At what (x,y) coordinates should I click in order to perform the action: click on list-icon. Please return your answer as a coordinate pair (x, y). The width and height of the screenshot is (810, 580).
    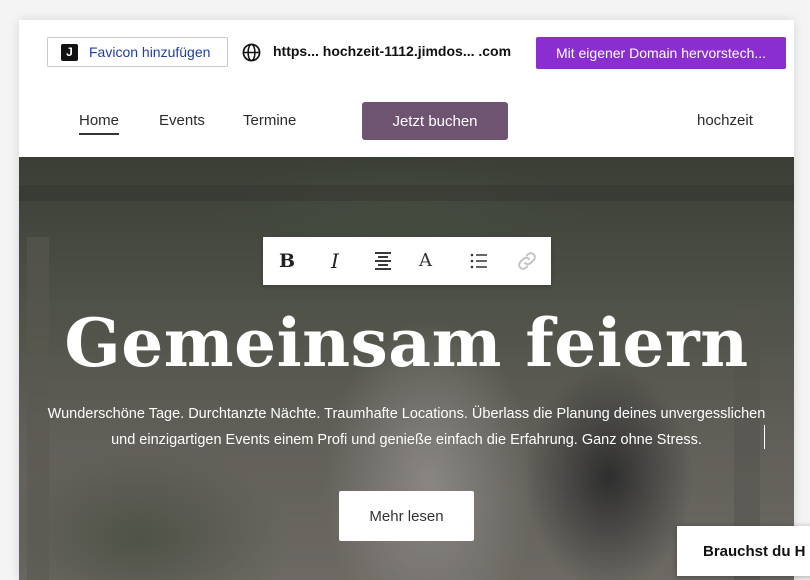
    Looking at the image, I should click on (479, 261).